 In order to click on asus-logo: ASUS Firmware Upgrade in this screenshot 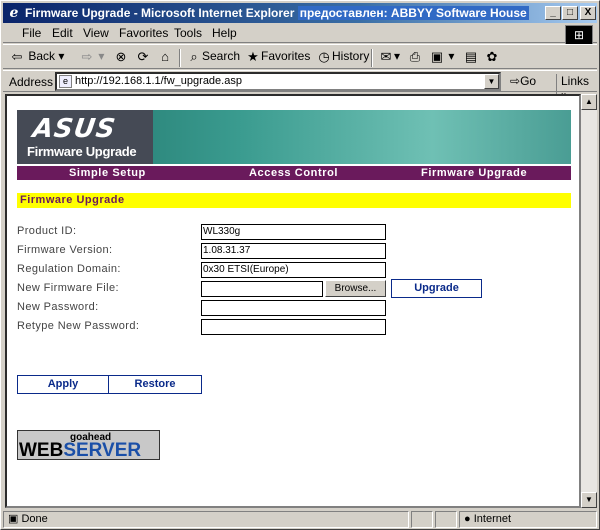, I will do `click(85, 137)`.